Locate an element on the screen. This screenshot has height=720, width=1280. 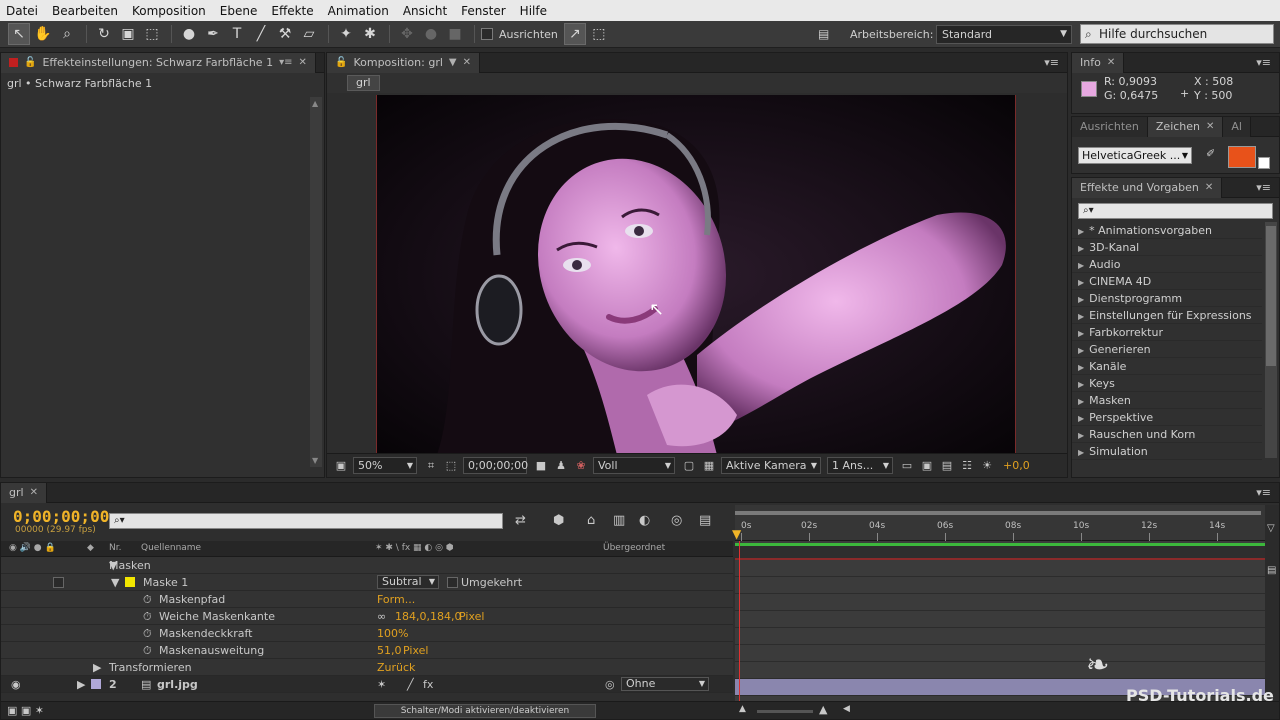
layer-1-duration-bar is located at coordinates (1000, 551).